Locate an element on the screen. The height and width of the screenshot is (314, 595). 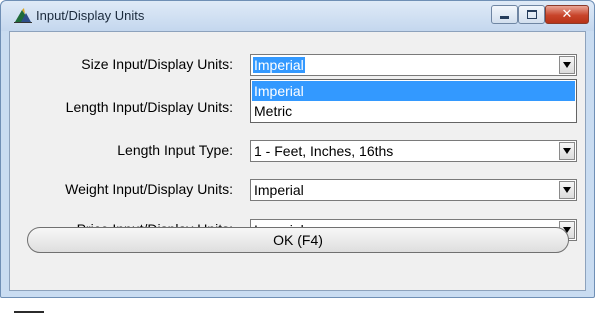
length-type-select: 1 - Feet, Inches, 16ths is located at coordinates (413, 151).